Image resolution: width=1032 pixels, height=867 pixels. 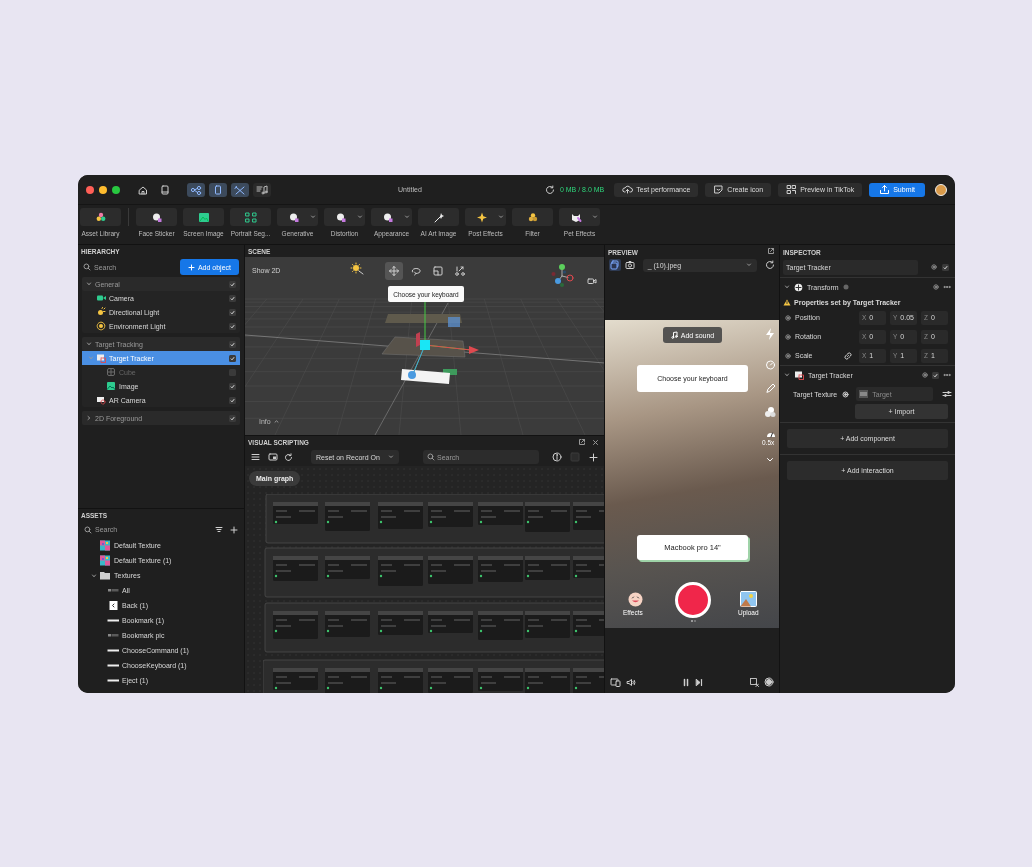 I want to click on filter-icon, so click(x=219, y=529).